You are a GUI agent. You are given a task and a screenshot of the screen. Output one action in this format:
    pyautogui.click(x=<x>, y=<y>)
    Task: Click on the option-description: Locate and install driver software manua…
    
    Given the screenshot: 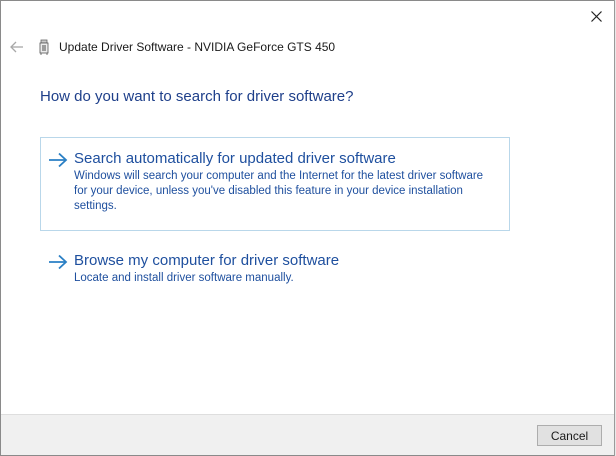 What is the action you would take?
    pyautogui.click(x=184, y=278)
    